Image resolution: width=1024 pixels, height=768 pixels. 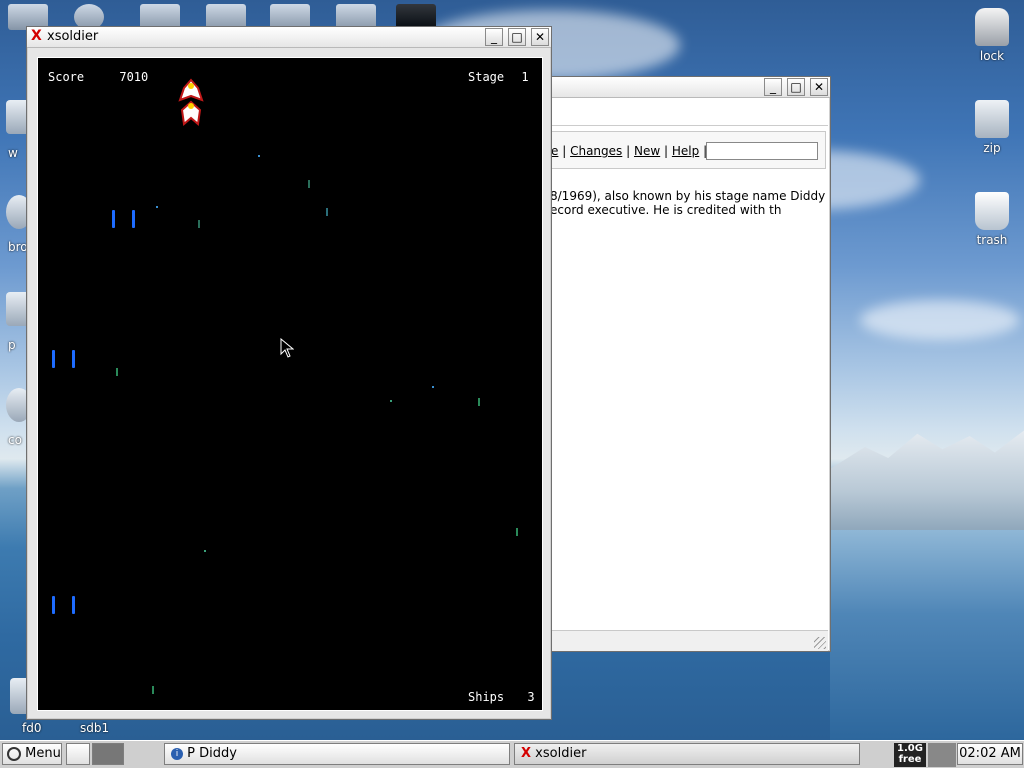 I want to click on clock: 02:02 AM, so click(x=990, y=754).